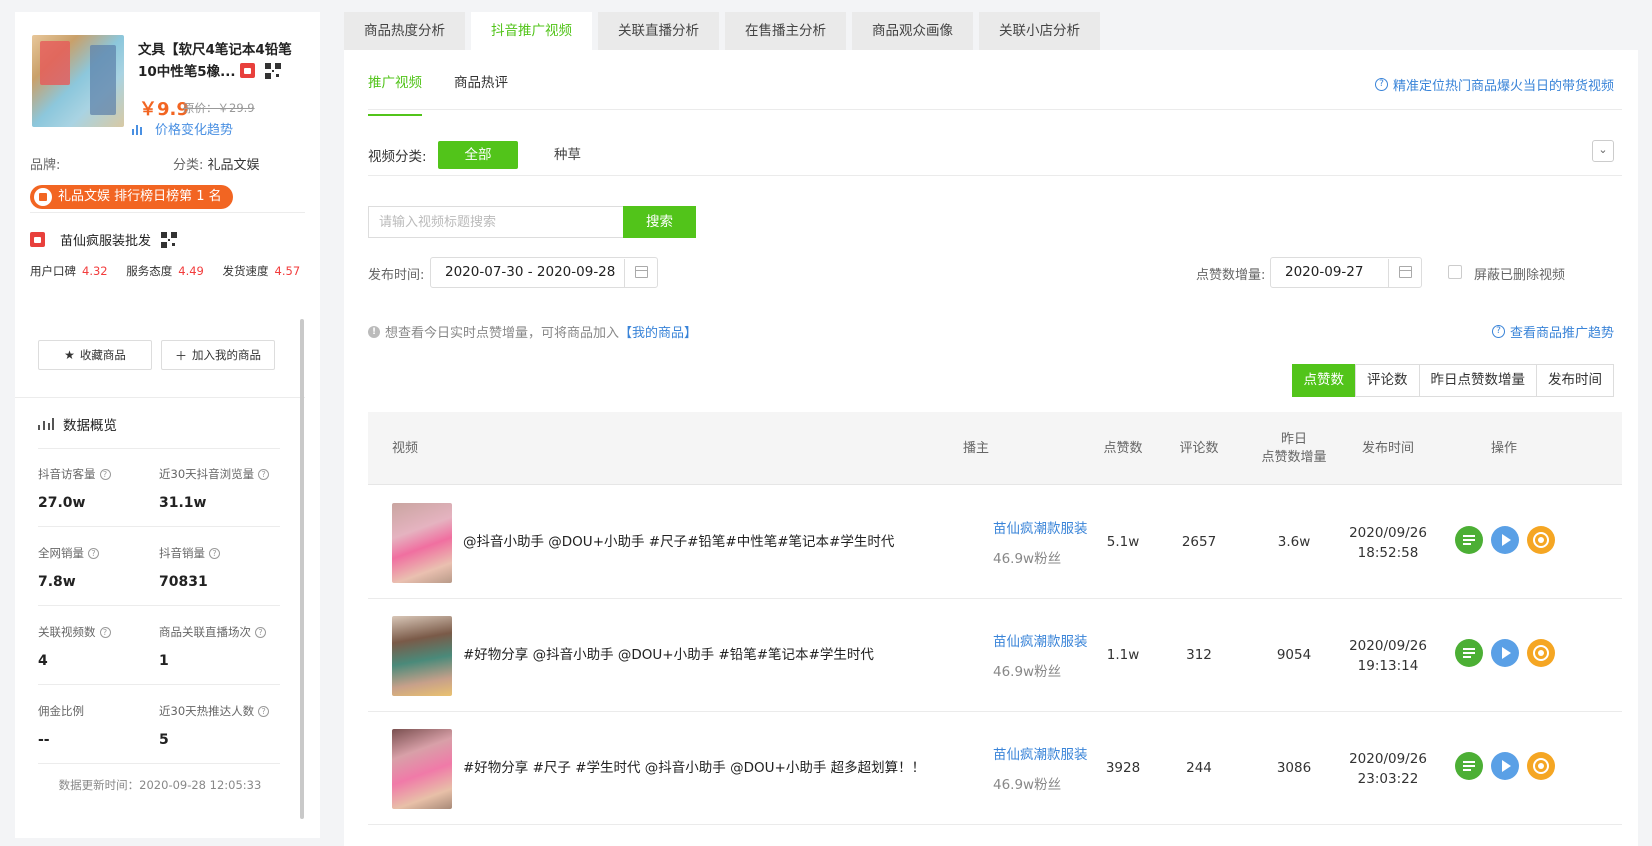 The image size is (1652, 846). I want to click on hide-deleted-checkbox, so click(1455, 272).